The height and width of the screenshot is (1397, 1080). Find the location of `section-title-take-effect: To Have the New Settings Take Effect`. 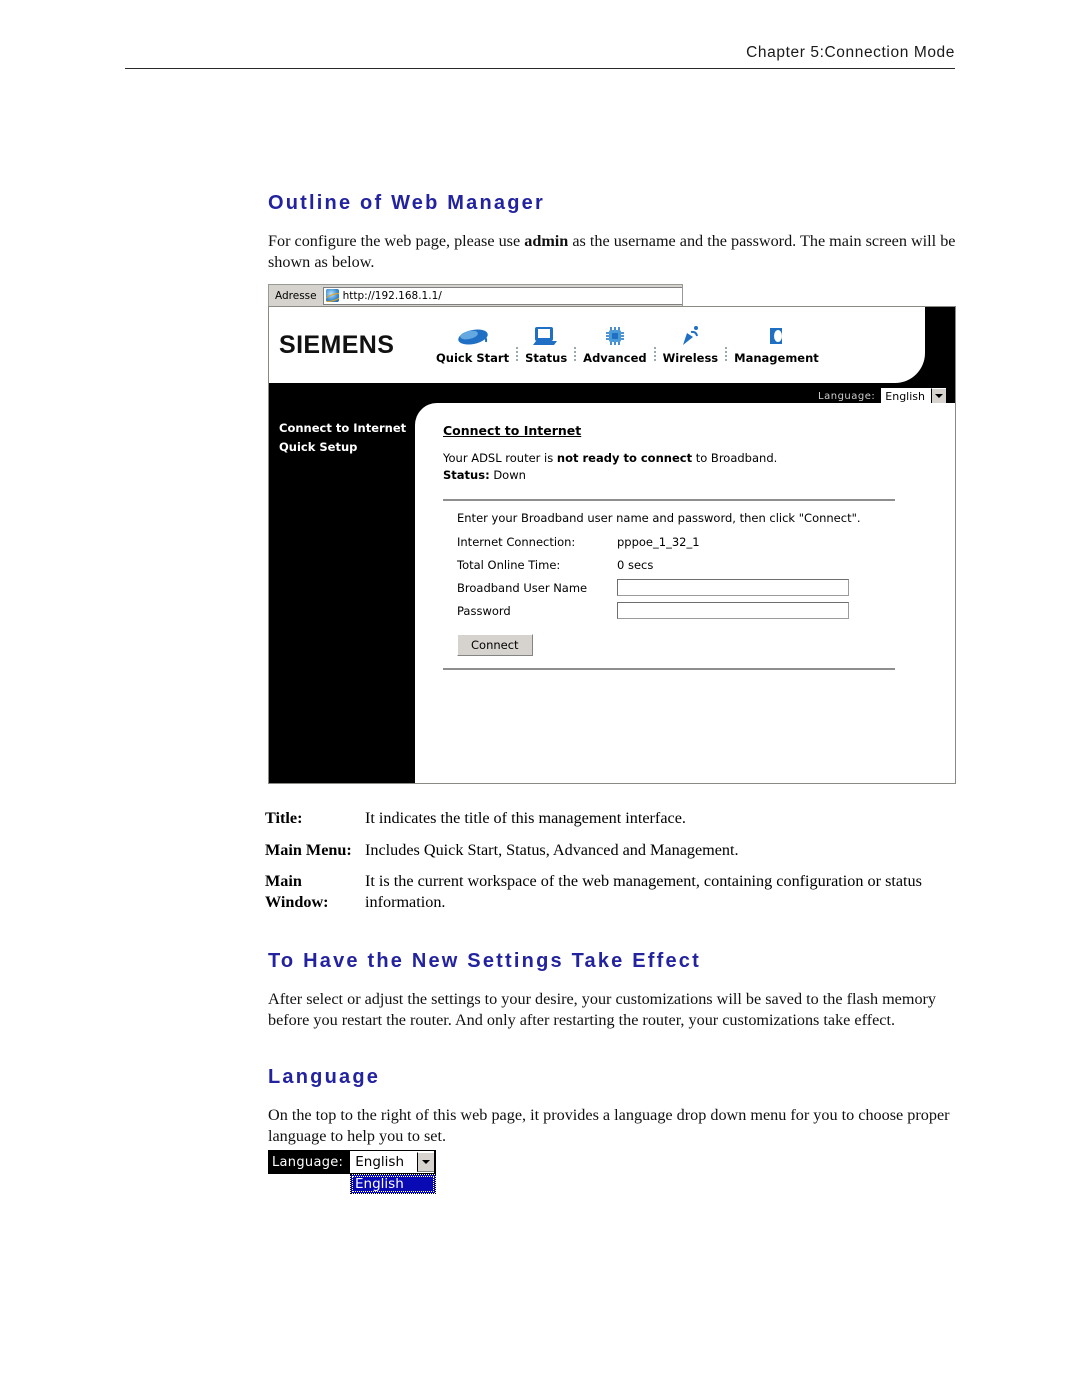

section-title-take-effect: To Have the New Settings Take Effect is located at coordinates (484, 961).